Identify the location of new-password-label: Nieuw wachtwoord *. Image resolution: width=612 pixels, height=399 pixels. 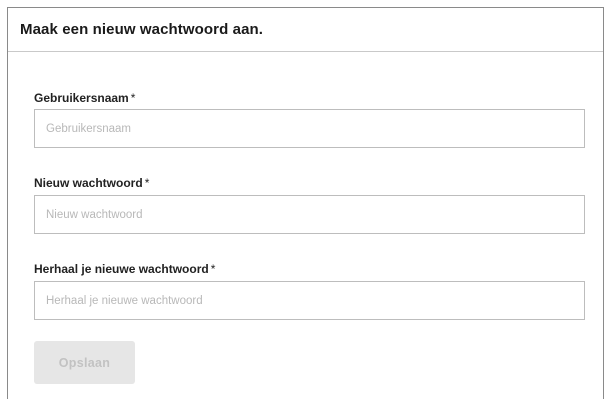
(91, 183).